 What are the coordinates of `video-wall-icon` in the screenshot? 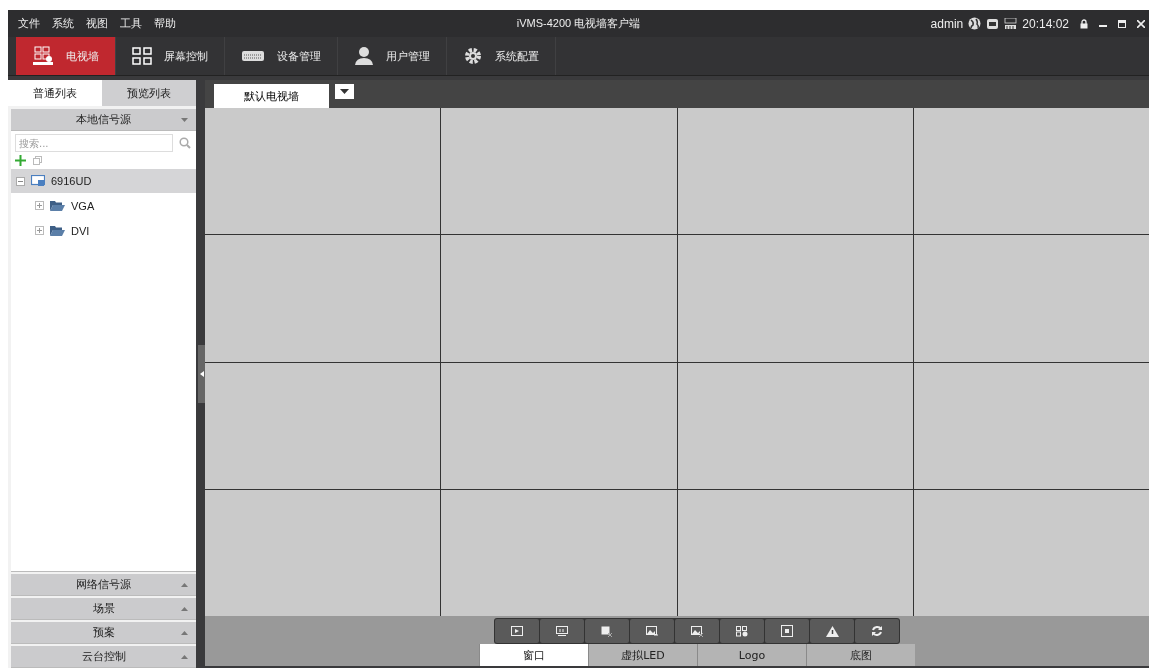 It's located at (43, 56).